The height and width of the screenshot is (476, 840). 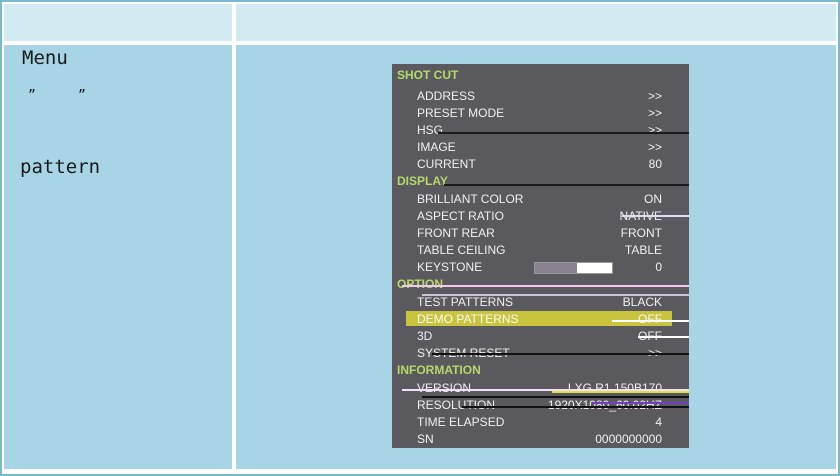 I want to click on item-label: KEYSTONE, so click(x=450, y=267).